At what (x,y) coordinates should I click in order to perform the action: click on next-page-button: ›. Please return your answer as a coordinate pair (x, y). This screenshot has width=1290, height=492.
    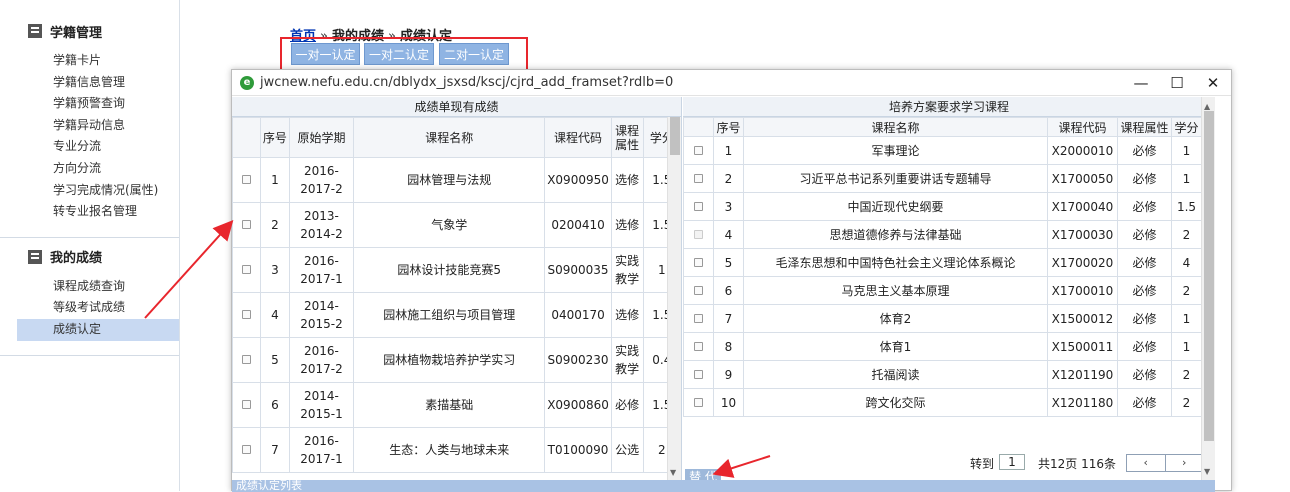
    Looking at the image, I should click on (1185, 463).